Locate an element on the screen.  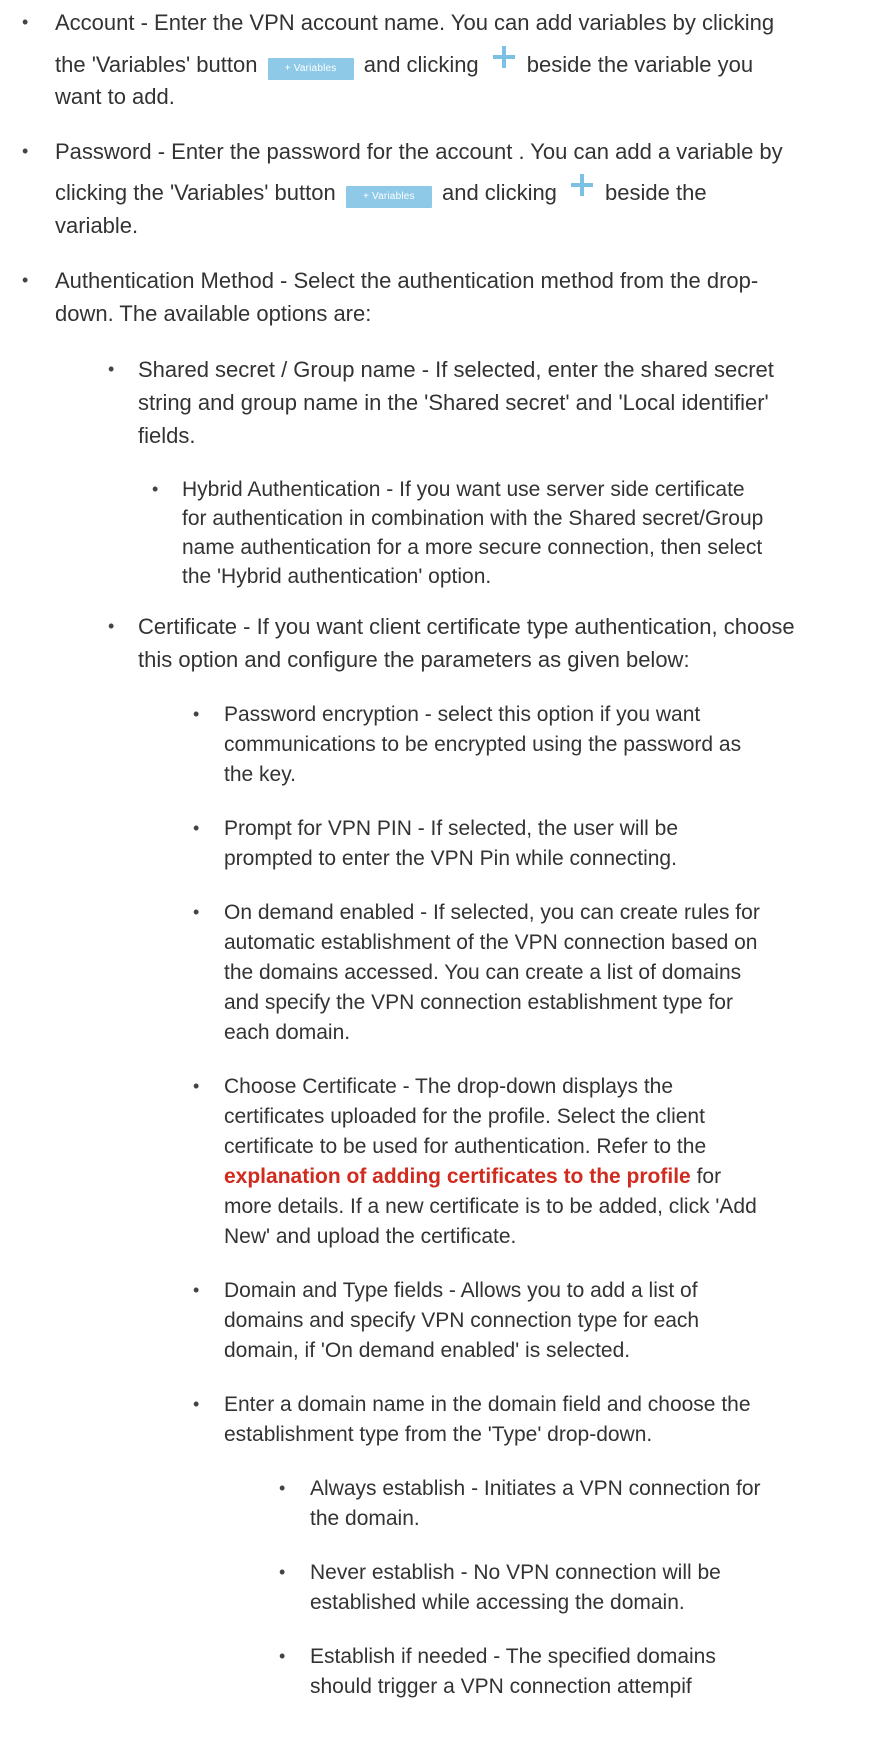
account-line-2-pre: the 'Variables' button is located at coordinates (156, 64).